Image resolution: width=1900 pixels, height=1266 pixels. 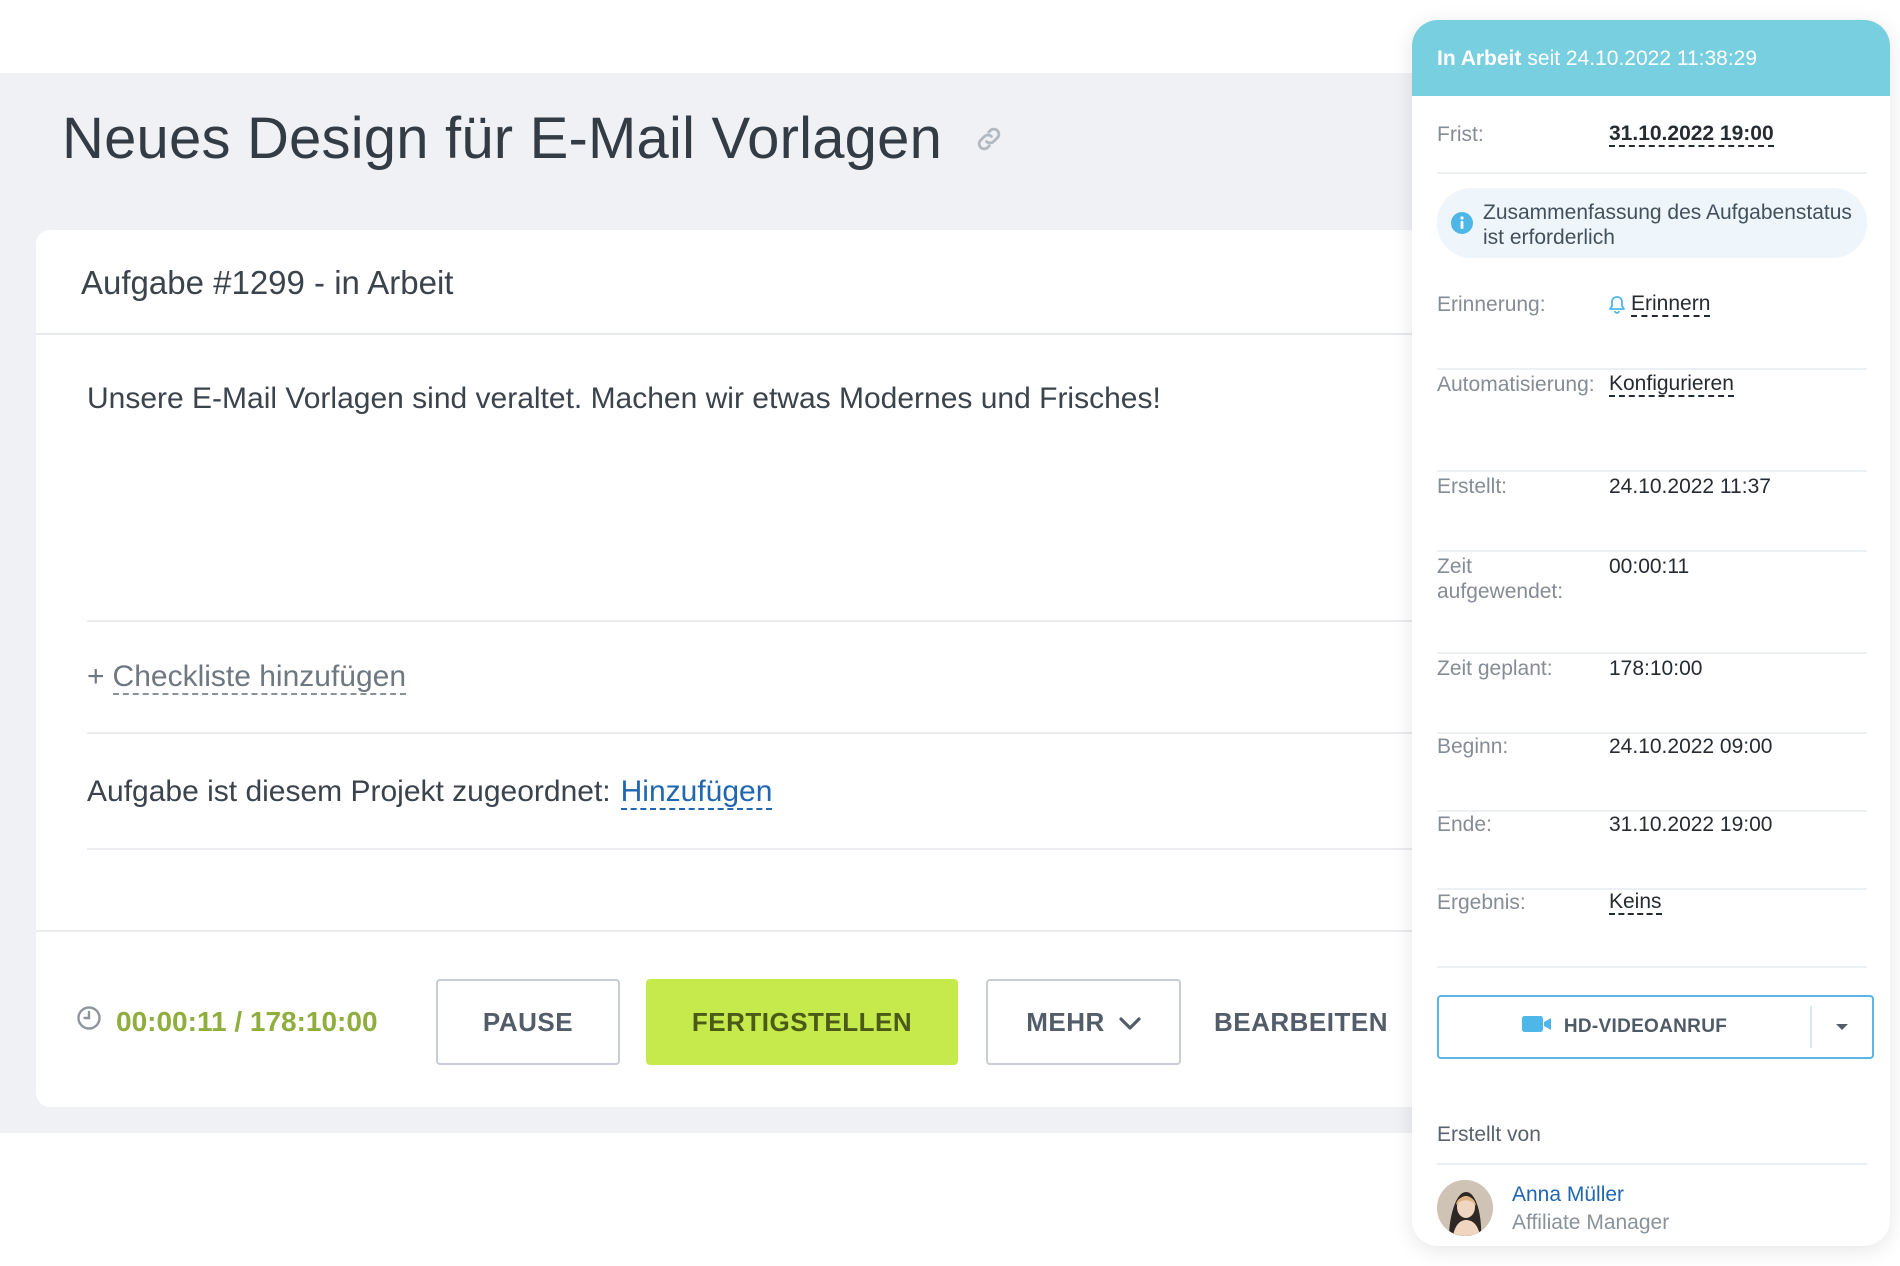 What do you see at coordinates (1617, 304) in the screenshot?
I see `bell-icon` at bounding box center [1617, 304].